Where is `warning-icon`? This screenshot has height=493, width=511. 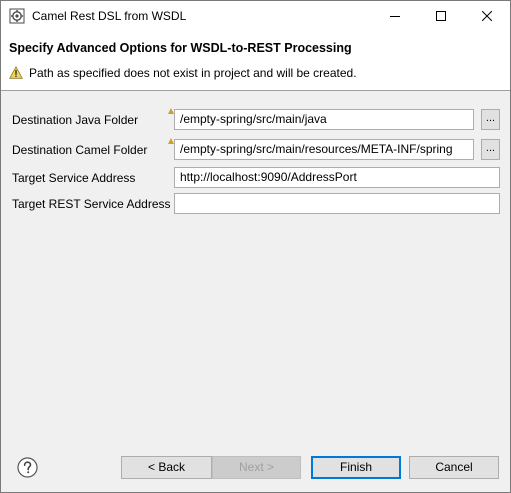 warning-icon is located at coordinates (16, 72).